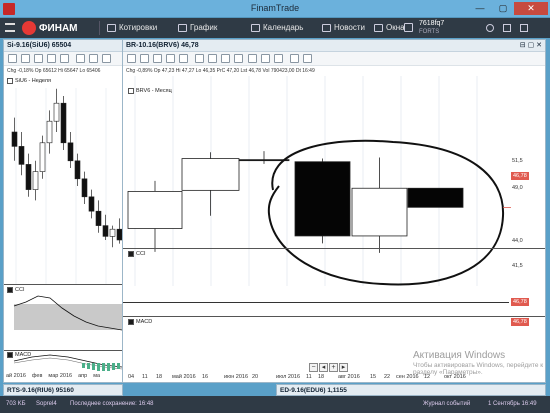 This screenshot has width=550, height=413. What do you see at coordinates (162, 45) in the screenshot?
I see `panel-title-text: BR-10.16(BRV6) 46,78` at bounding box center [162, 45].